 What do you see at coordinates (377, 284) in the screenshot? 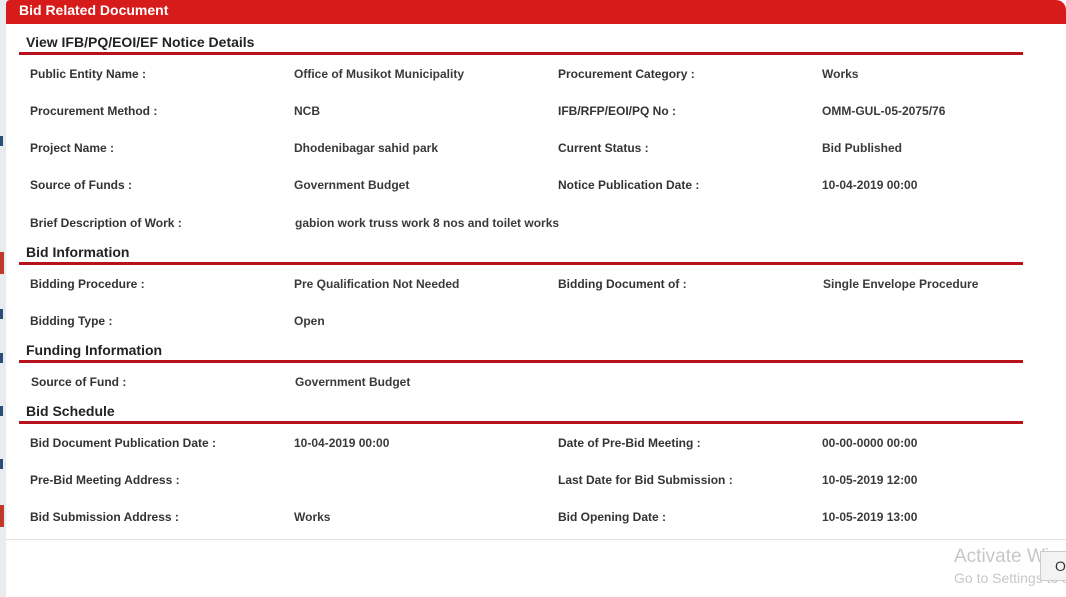
I see `value-bidding-procedure: Pre Qualification Not Needed` at bounding box center [377, 284].